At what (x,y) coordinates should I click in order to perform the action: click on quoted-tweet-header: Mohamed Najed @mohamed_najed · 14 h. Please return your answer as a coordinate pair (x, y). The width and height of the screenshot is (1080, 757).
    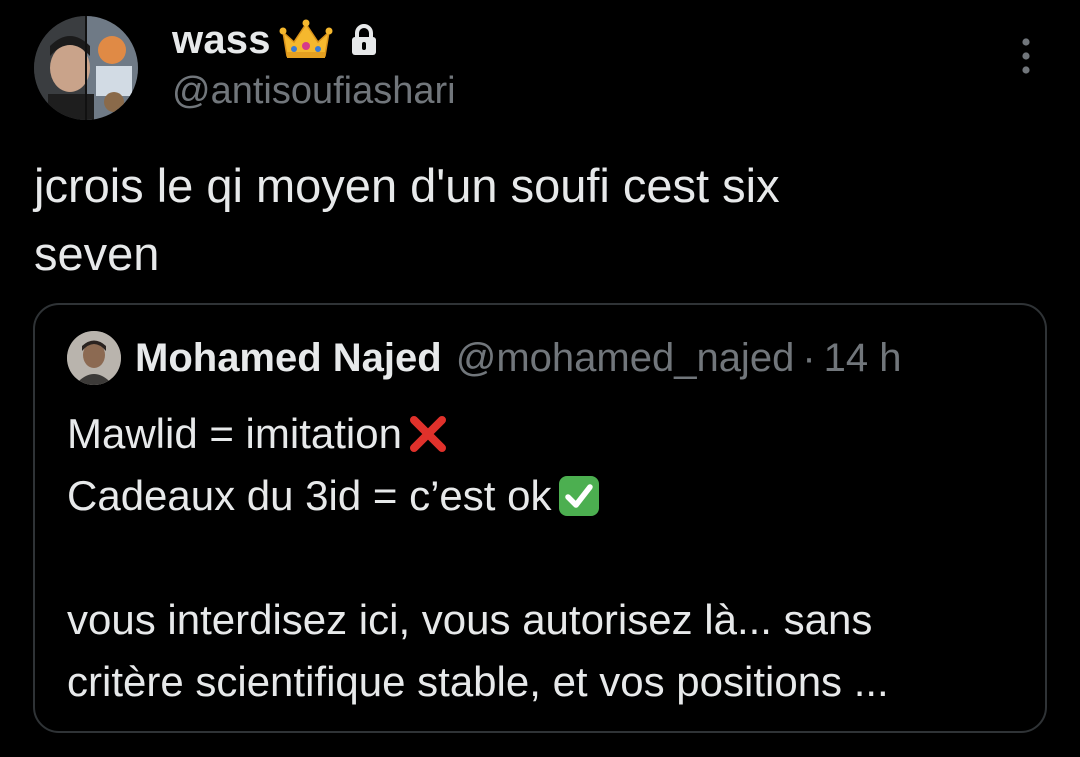
    Looking at the image, I should click on (484, 358).